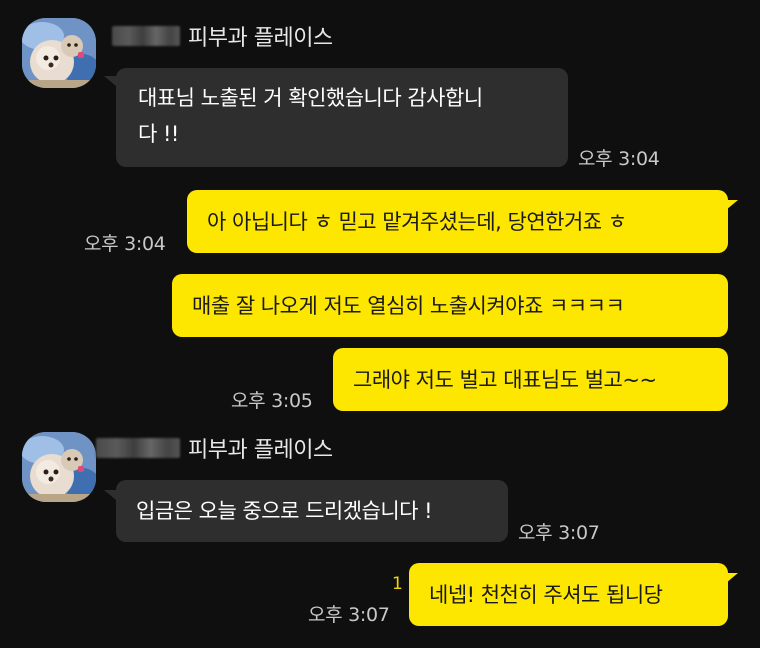 Image resolution: width=760 pixels, height=648 pixels. I want to click on message-bubble-incoming: 입금은 오늘 중으로 드리겠습니다 !, so click(312, 511).